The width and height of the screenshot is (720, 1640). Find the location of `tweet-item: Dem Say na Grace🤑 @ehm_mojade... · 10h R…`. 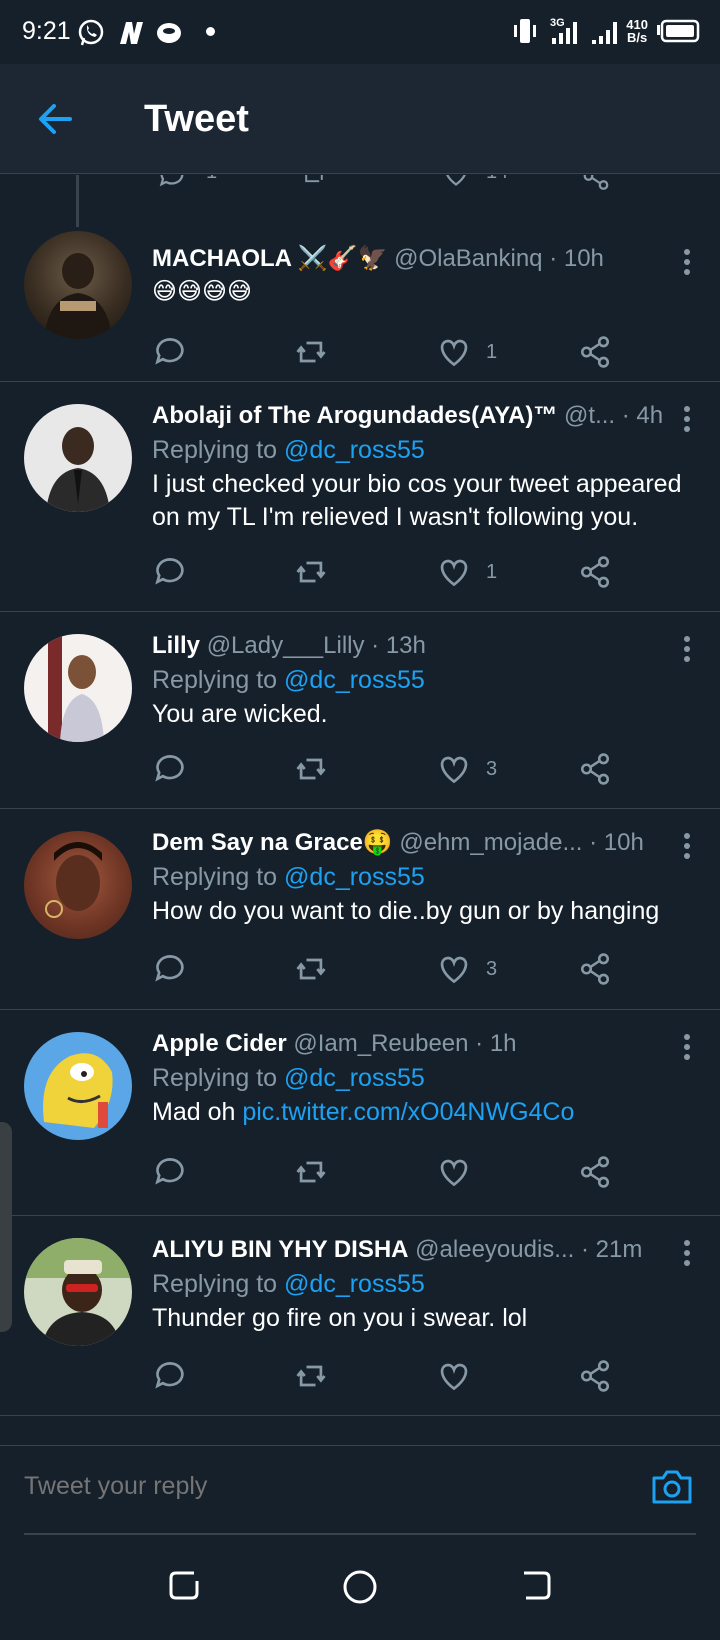

tweet-item: Dem Say na Grace🤑 @ehm_mojade... · 10h R… is located at coordinates (360, 909).